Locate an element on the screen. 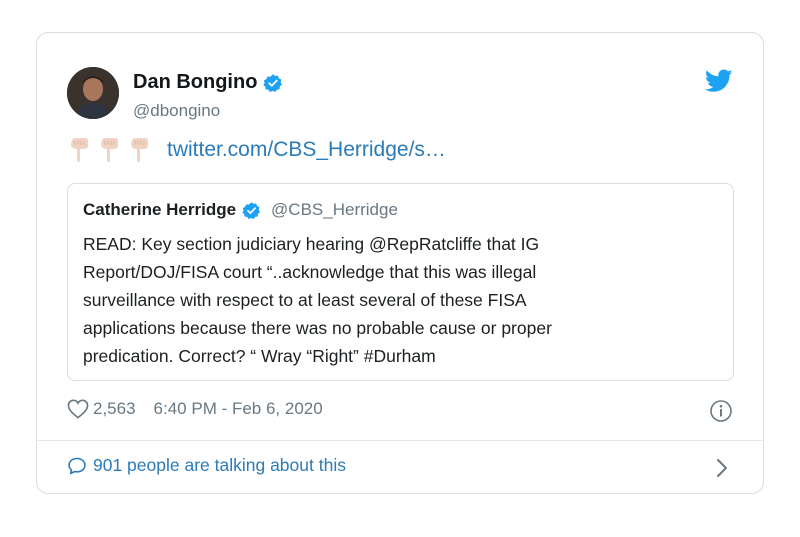  author-name-text: Dan Bongino is located at coordinates (195, 82).